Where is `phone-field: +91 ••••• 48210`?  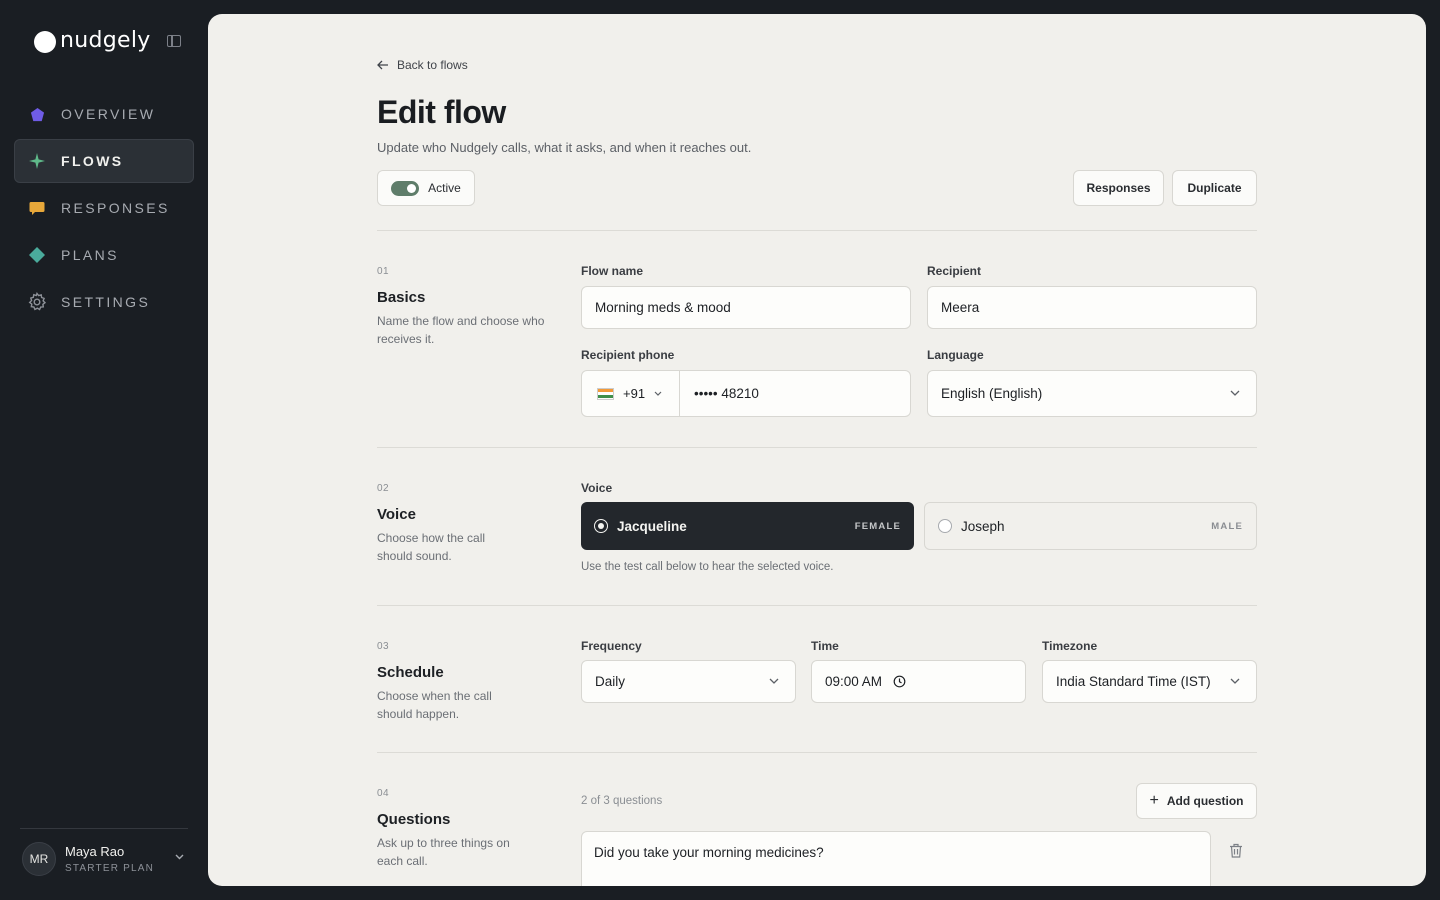
phone-field: +91 ••••• 48210 is located at coordinates (746, 393).